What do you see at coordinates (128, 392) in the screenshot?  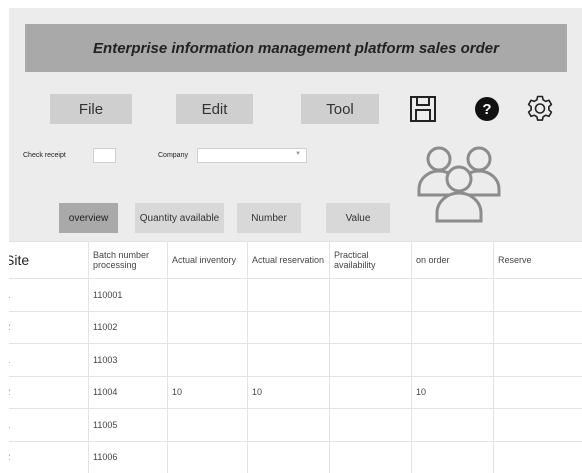 I see `table-cell: 11004` at bounding box center [128, 392].